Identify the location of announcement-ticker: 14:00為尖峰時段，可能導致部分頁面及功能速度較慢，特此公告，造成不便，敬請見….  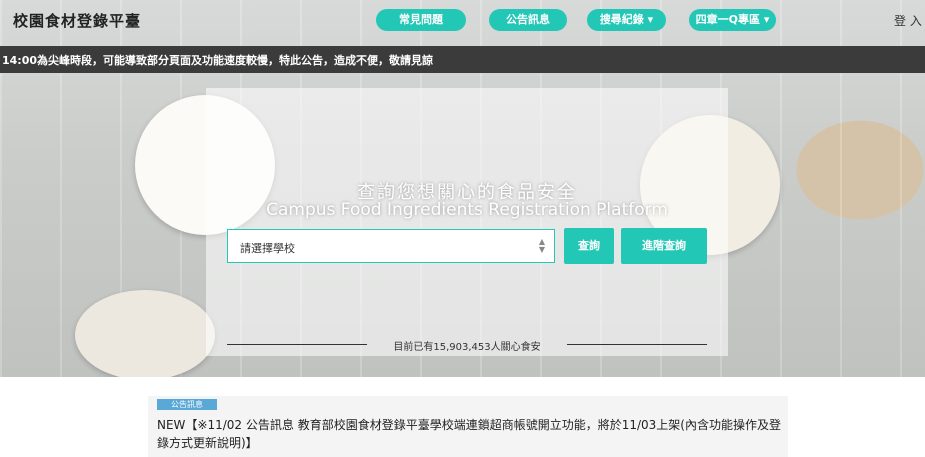
(462, 59).